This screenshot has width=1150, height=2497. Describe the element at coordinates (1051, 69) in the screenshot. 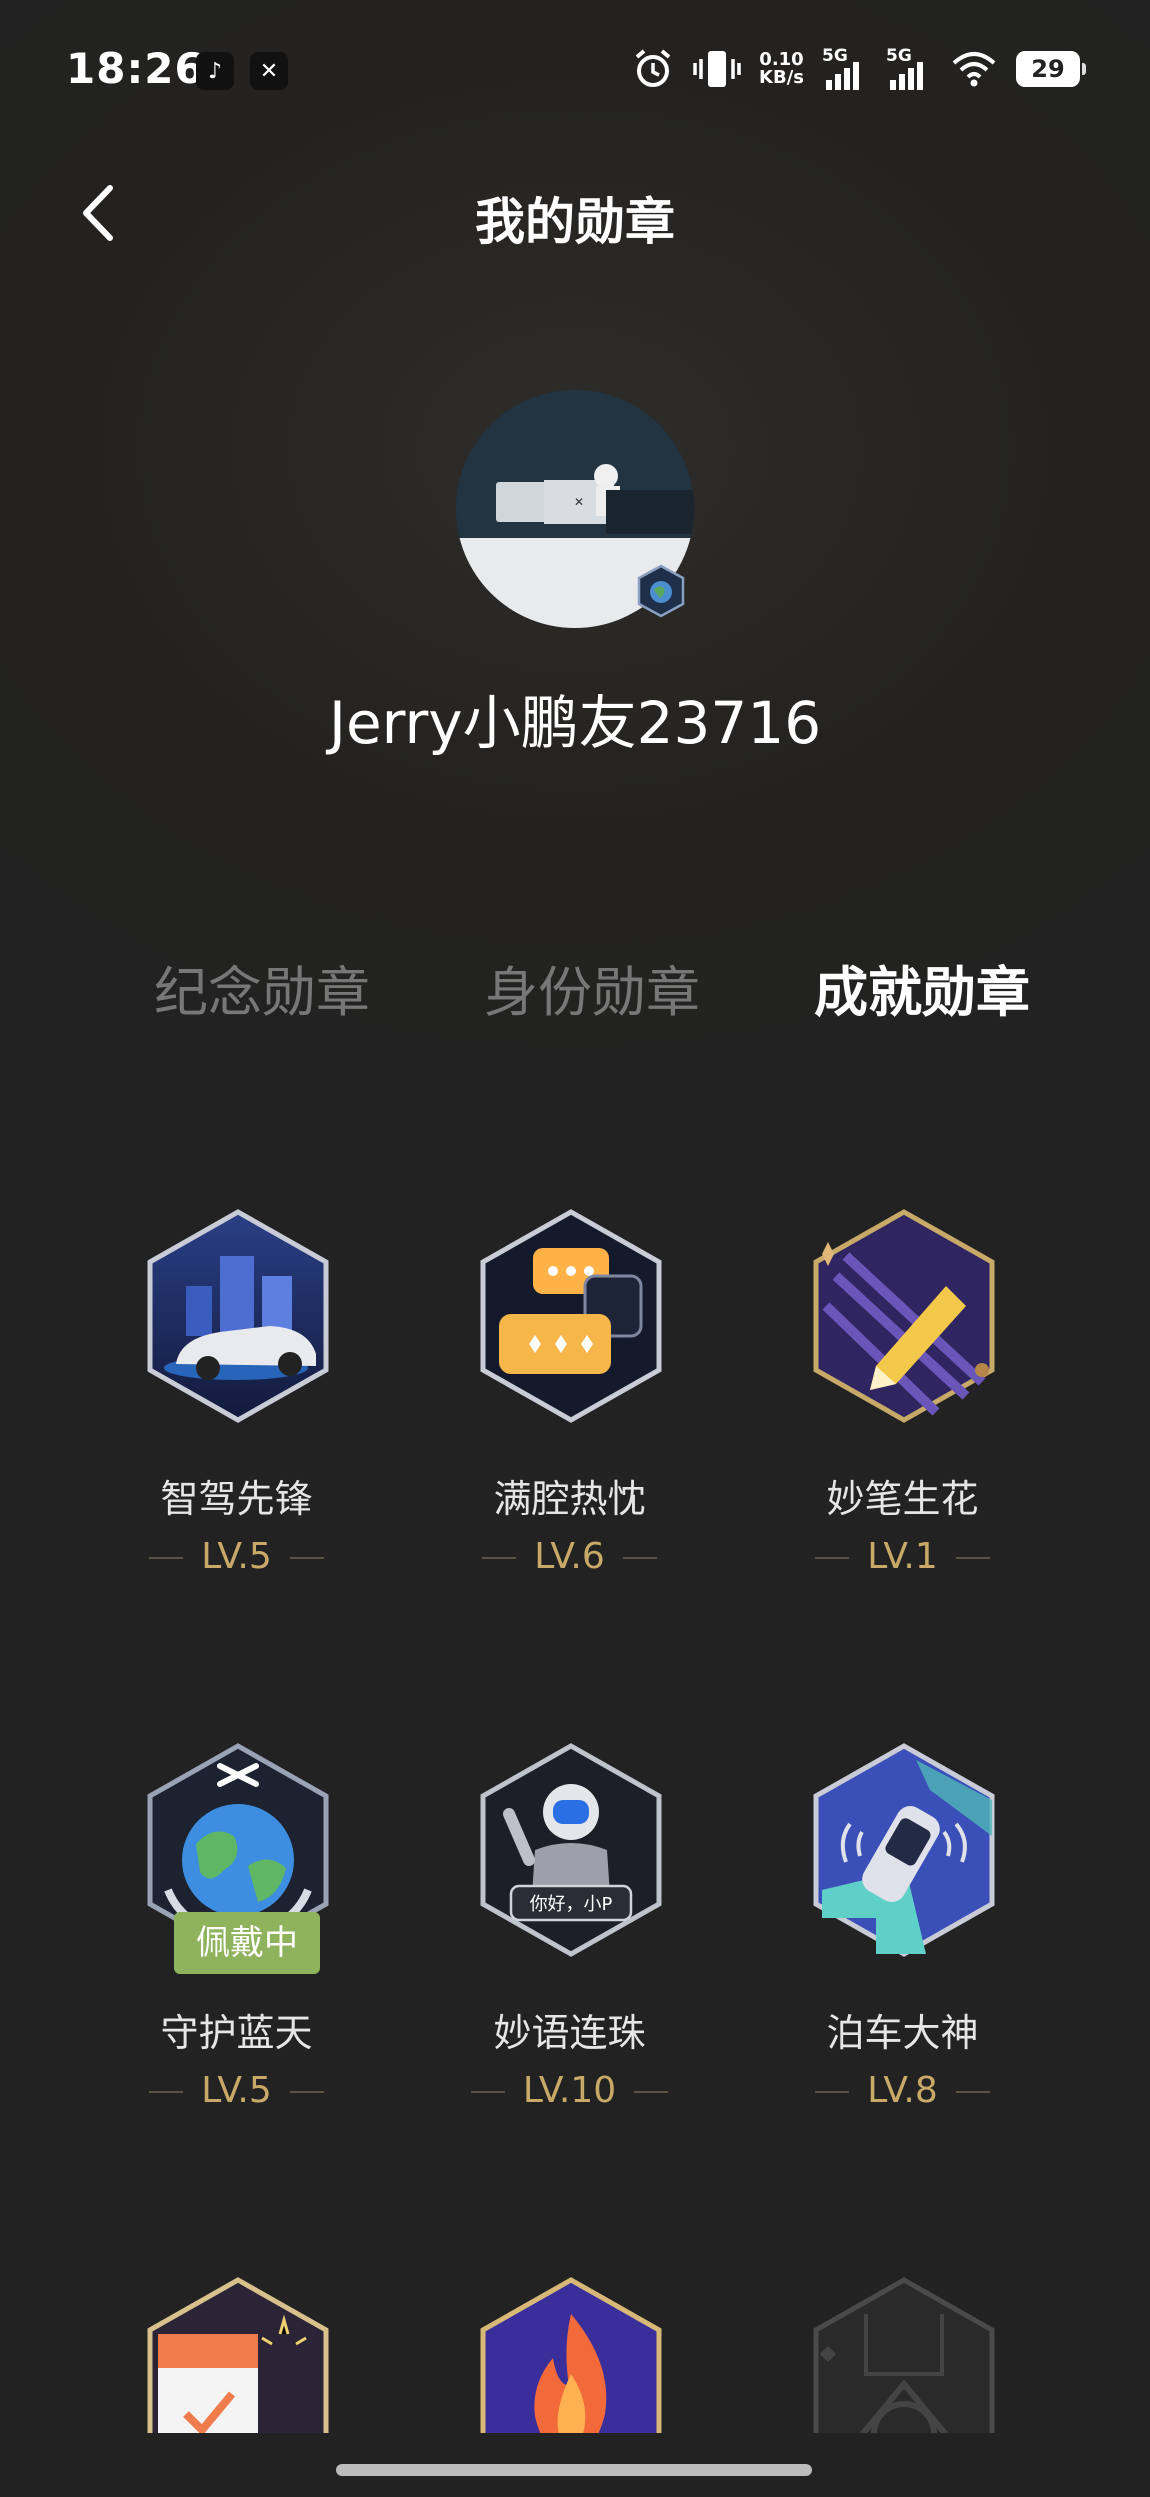

I see `battery-indicator: 29` at that location.